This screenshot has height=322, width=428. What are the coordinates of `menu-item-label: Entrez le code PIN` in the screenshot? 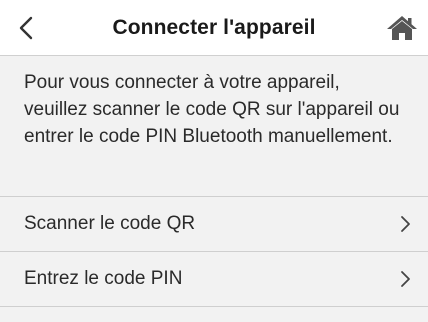 It's located at (103, 278).